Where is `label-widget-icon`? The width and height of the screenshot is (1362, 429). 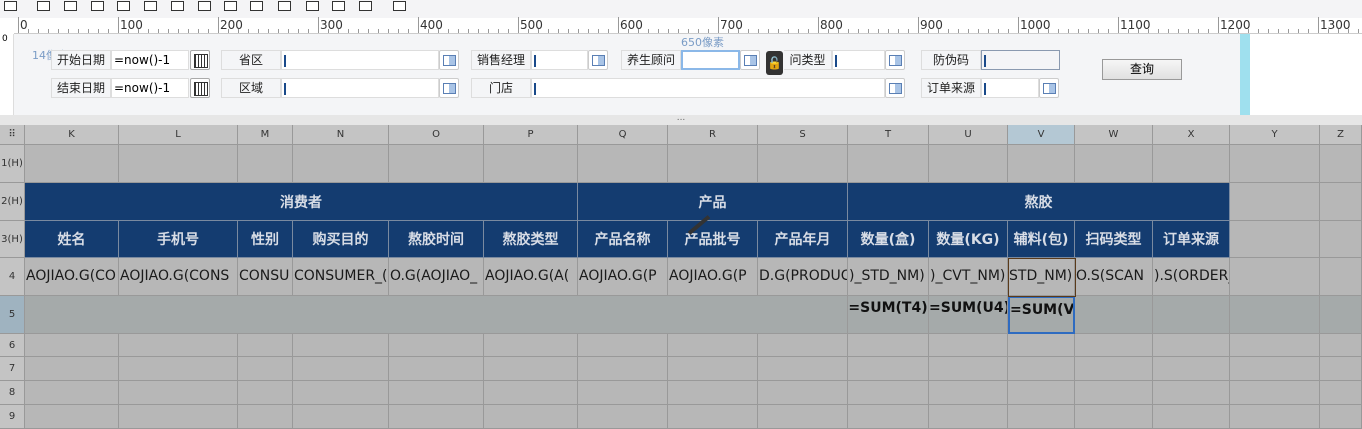
label-widget-icon is located at coordinates (43, 6).